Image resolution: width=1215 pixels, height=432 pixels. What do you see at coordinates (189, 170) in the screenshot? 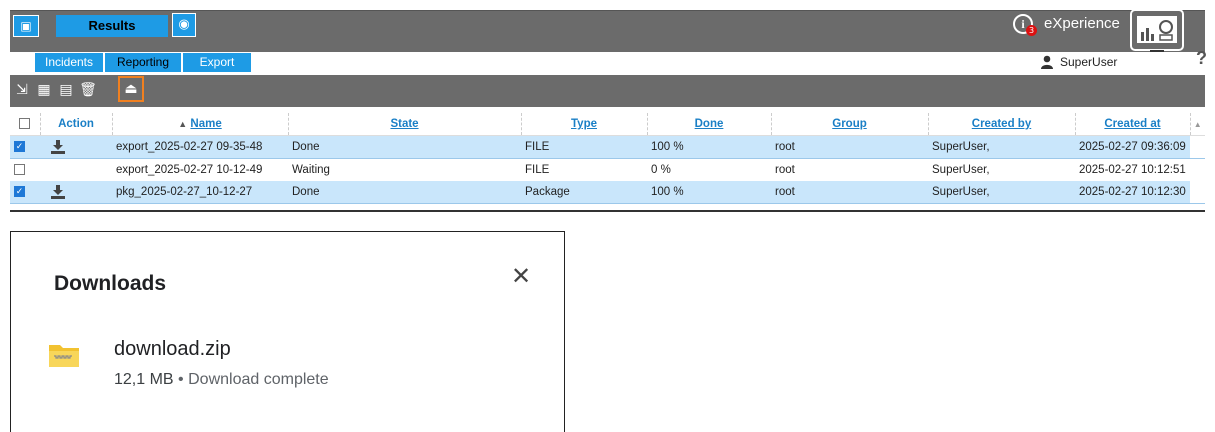
I see `cell-name: export_2025-02-27 10-12-49` at bounding box center [189, 170].